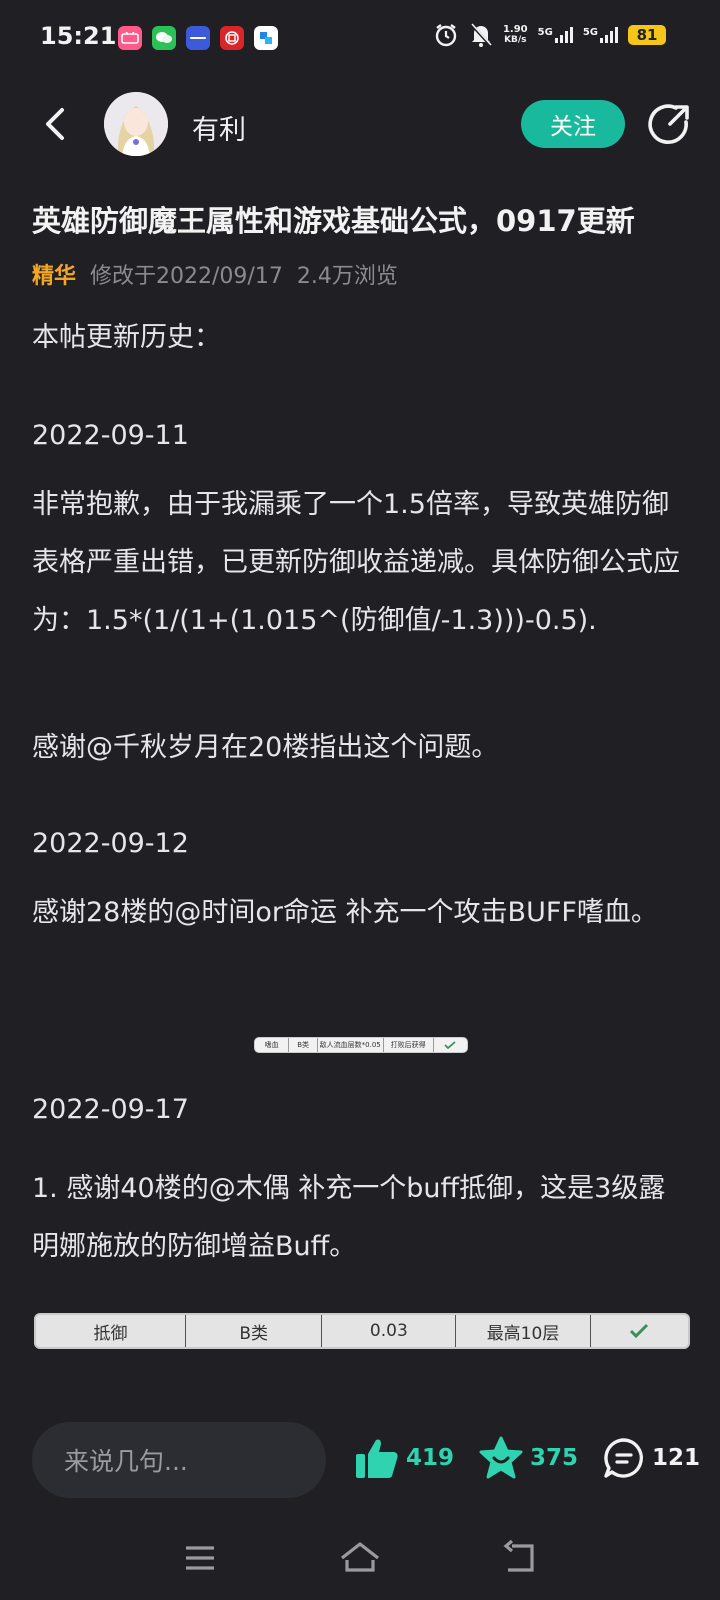 The height and width of the screenshot is (1600, 720). I want to click on table-cell: 0.03, so click(389, 1331).